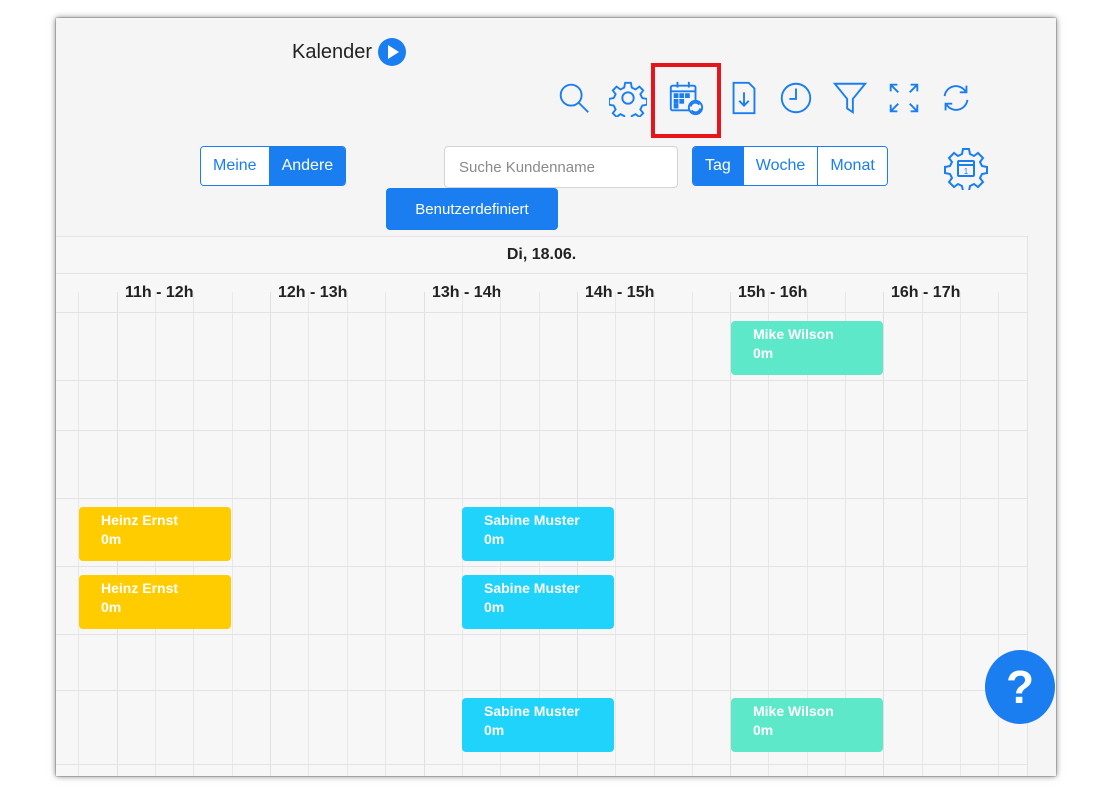 This screenshot has height=794, width=1107. I want to click on play-icon, so click(392, 52).